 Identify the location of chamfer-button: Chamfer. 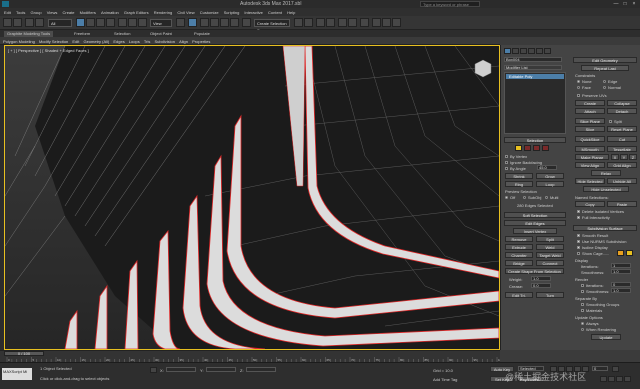
(519, 255).